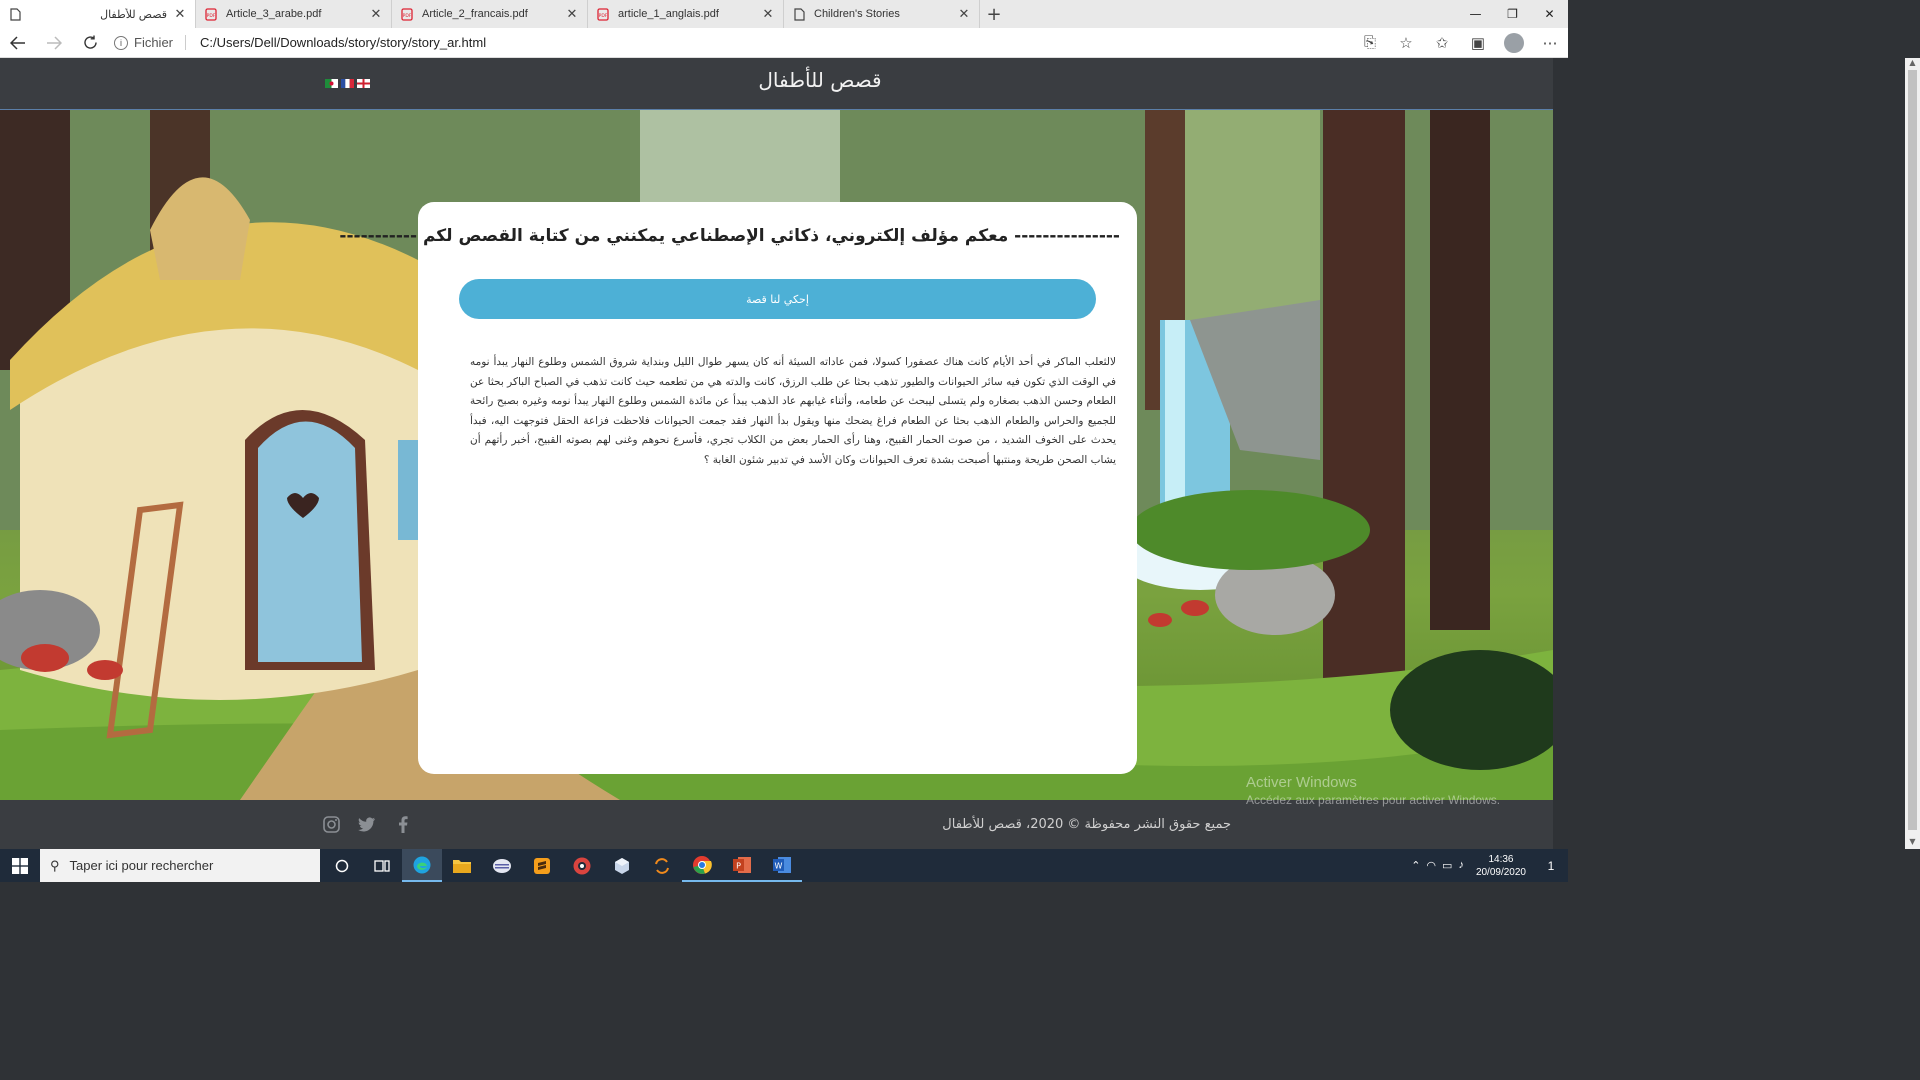  I want to click on powerpoint-icon: P, so click(742, 865).